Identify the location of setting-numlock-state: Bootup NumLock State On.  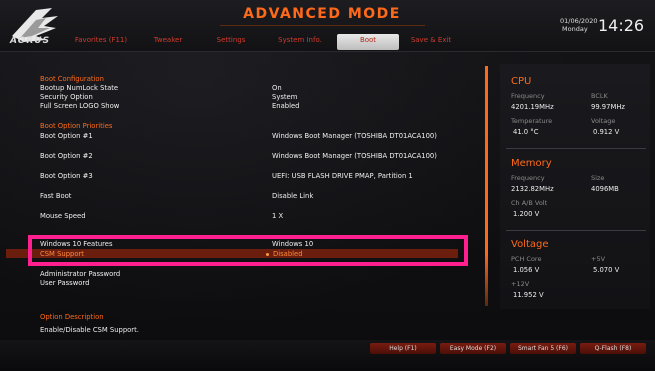
(161, 88).